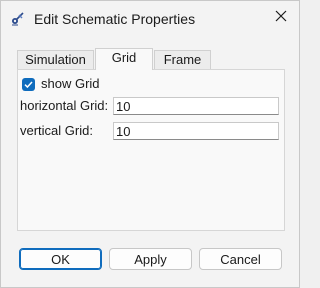  I want to click on window-title: Edit Schematic Properties, so click(115, 19).